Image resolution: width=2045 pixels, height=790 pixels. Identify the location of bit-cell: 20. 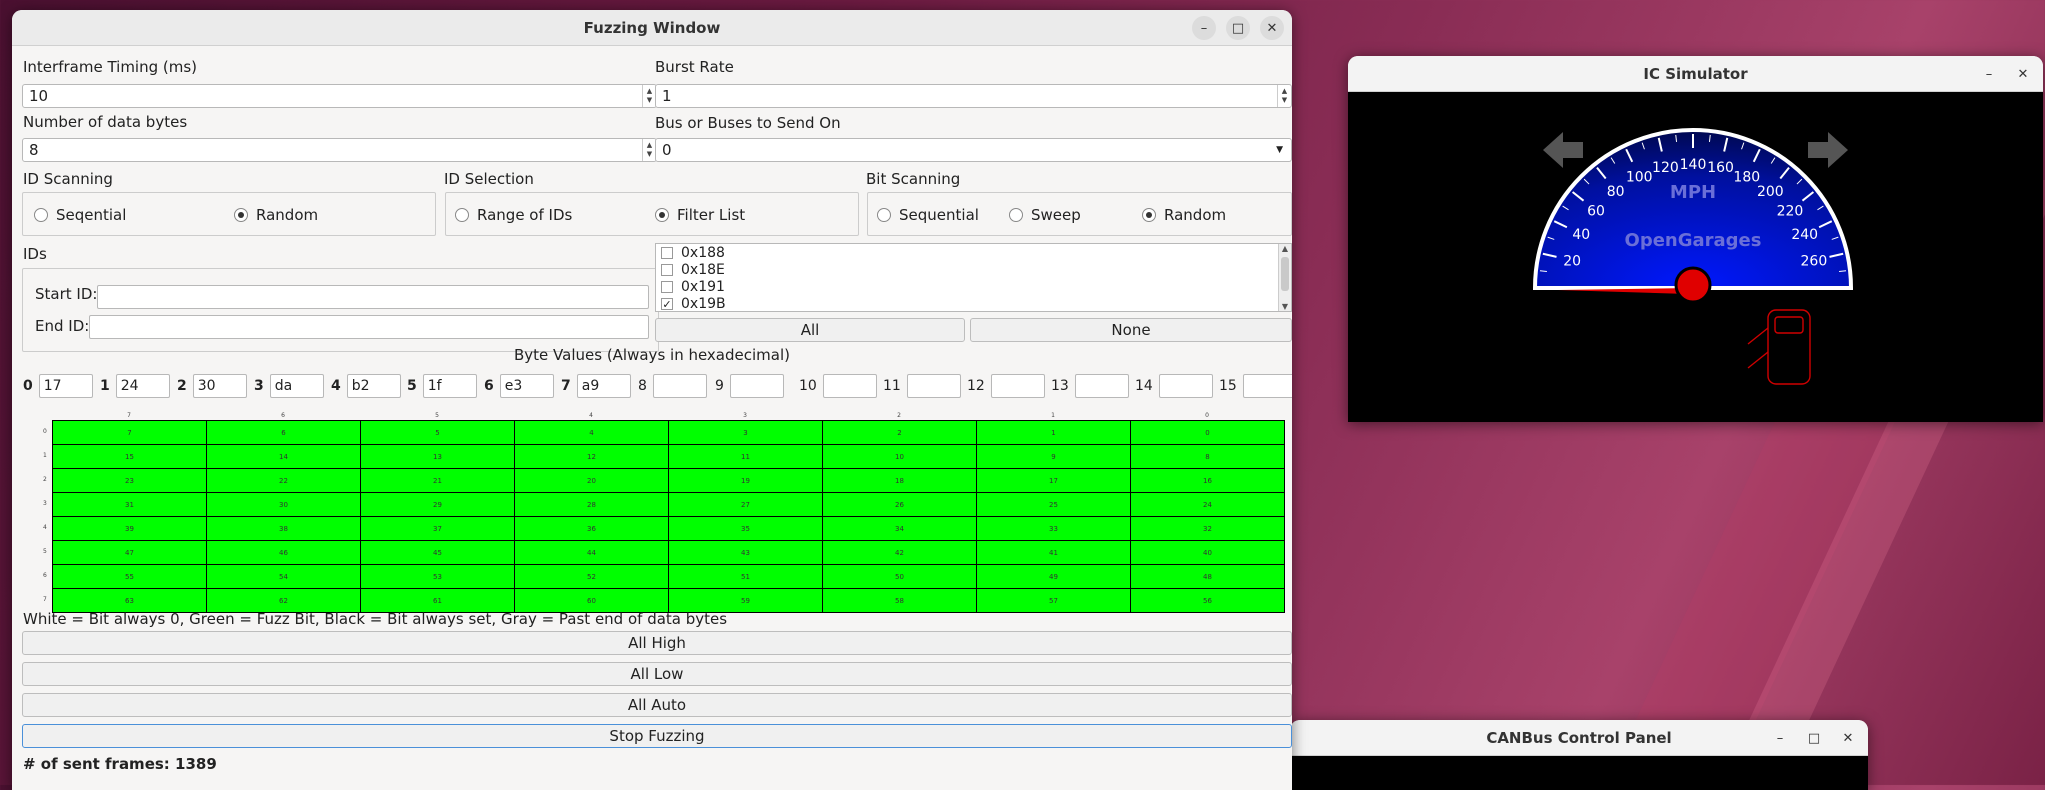
(591, 480).